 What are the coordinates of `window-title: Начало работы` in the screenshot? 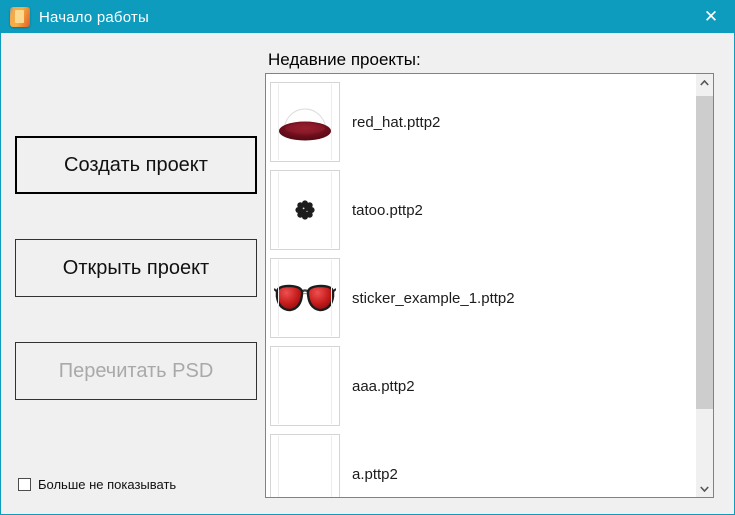 It's located at (94, 17).